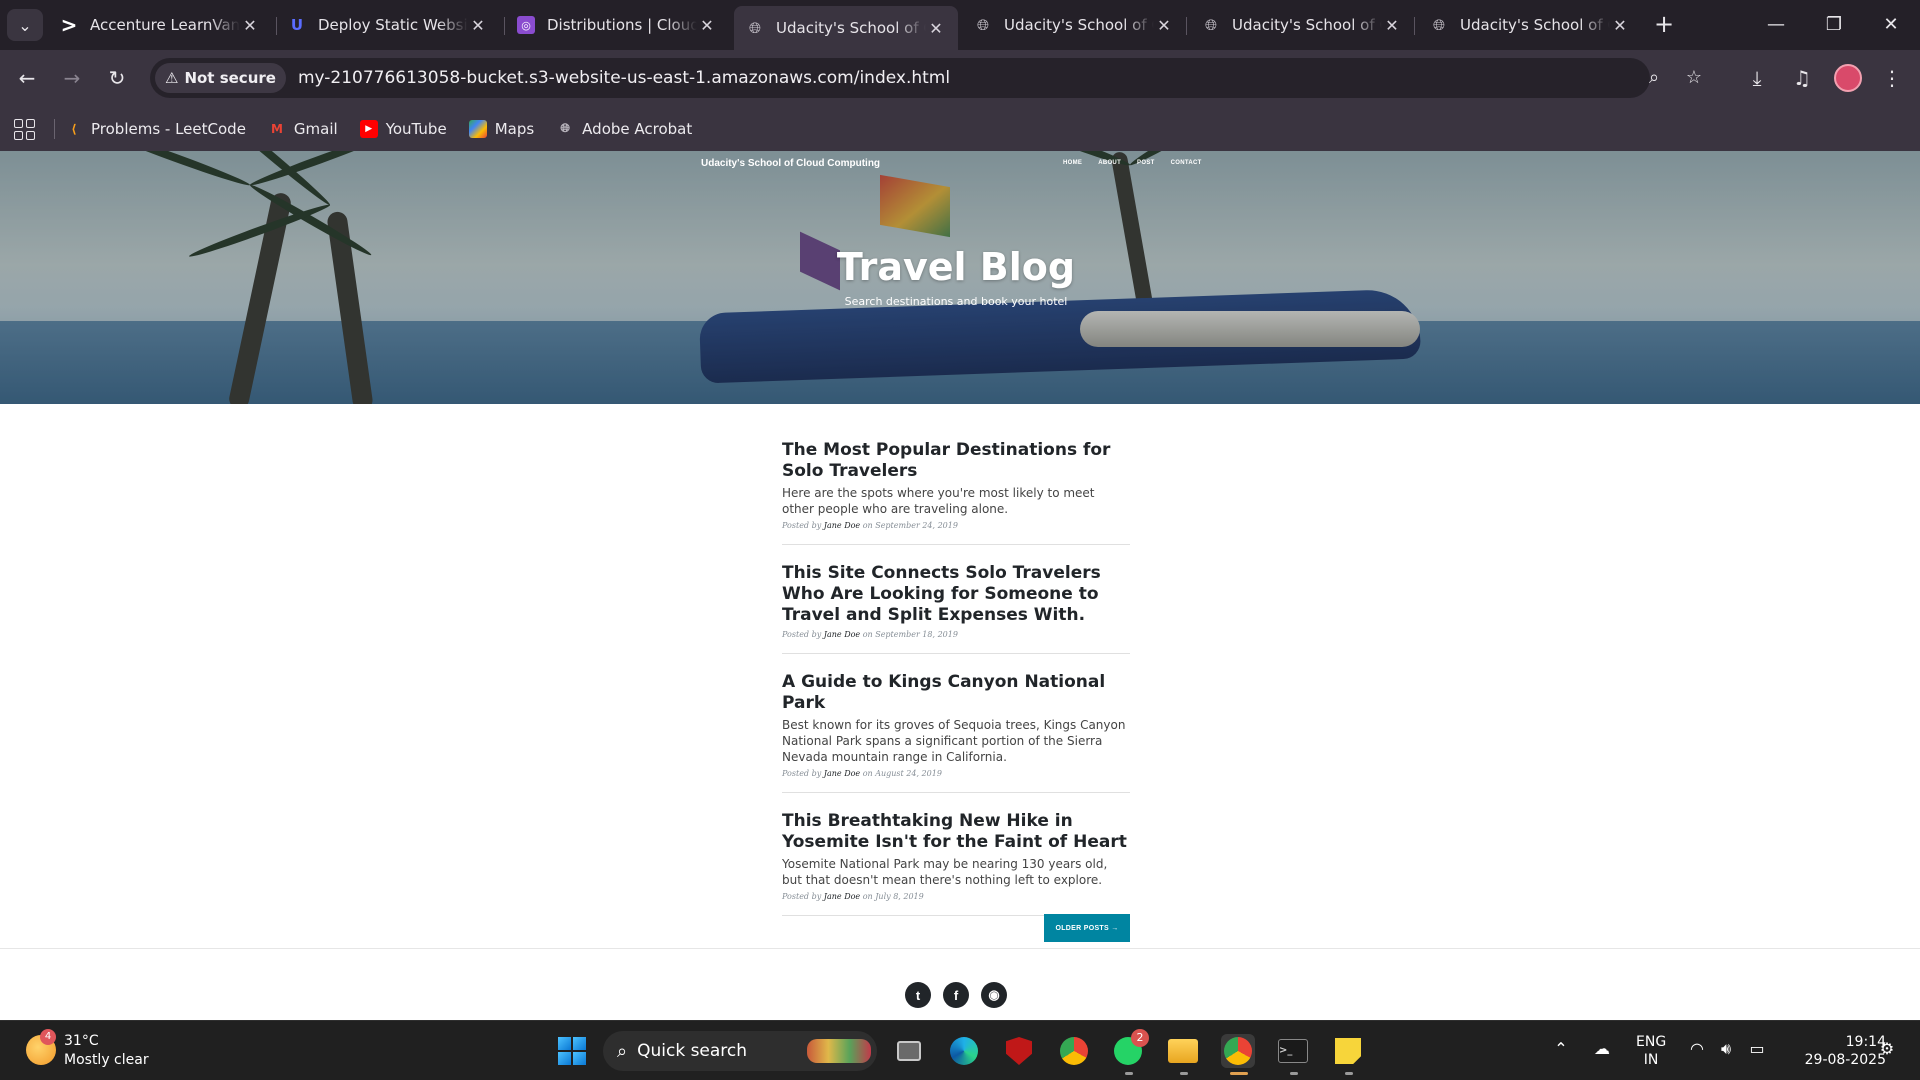 Image resolution: width=1920 pixels, height=1080 pixels. What do you see at coordinates (918, 995) in the screenshot?
I see `twitter-icon: t` at bounding box center [918, 995].